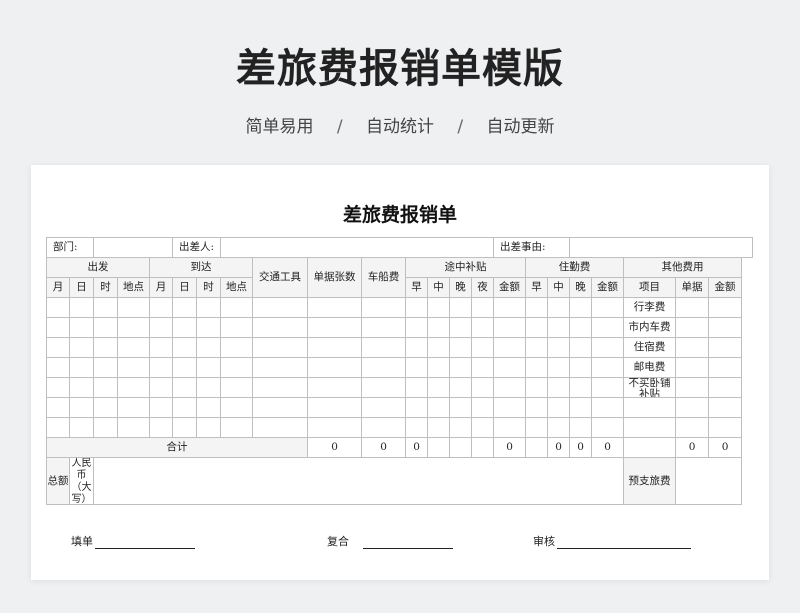  Describe the element at coordinates (359, 481) in the screenshot. I see `grand-total-amount-field` at that location.